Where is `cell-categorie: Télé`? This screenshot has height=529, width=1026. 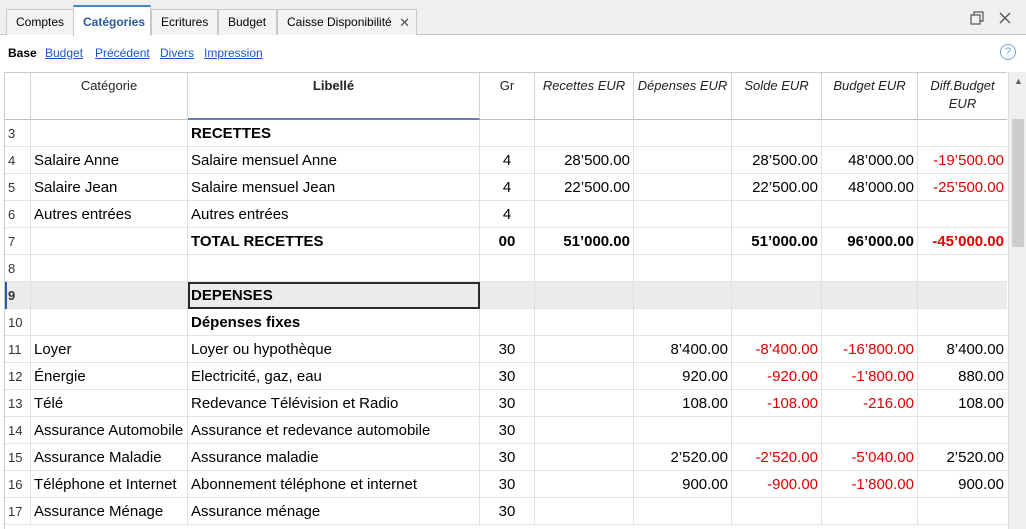
cell-categorie: Télé is located at coordinates (109, 403).